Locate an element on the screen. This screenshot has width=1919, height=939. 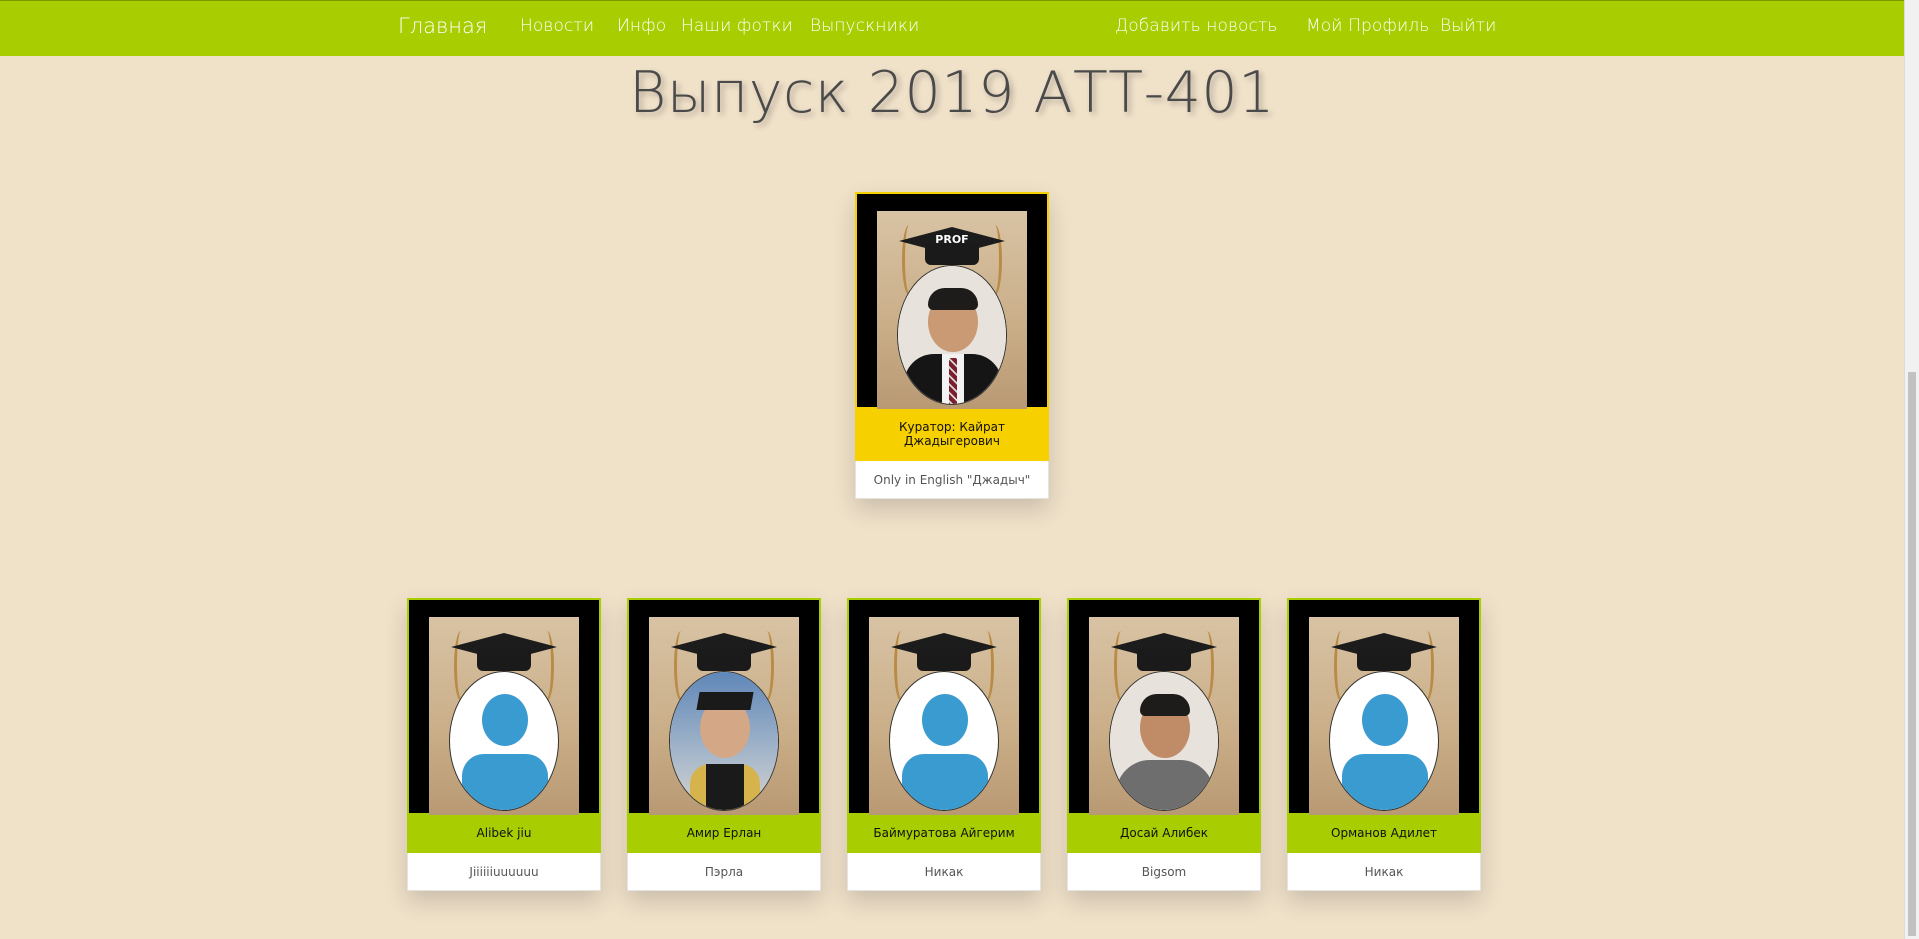
graduate-card: Амир Ерлан Пэрла is located at coordinates (724, 744).